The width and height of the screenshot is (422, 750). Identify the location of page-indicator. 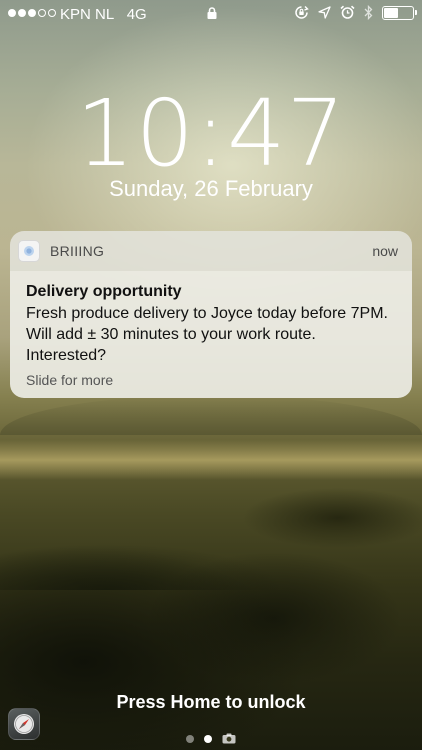
(211, 738).